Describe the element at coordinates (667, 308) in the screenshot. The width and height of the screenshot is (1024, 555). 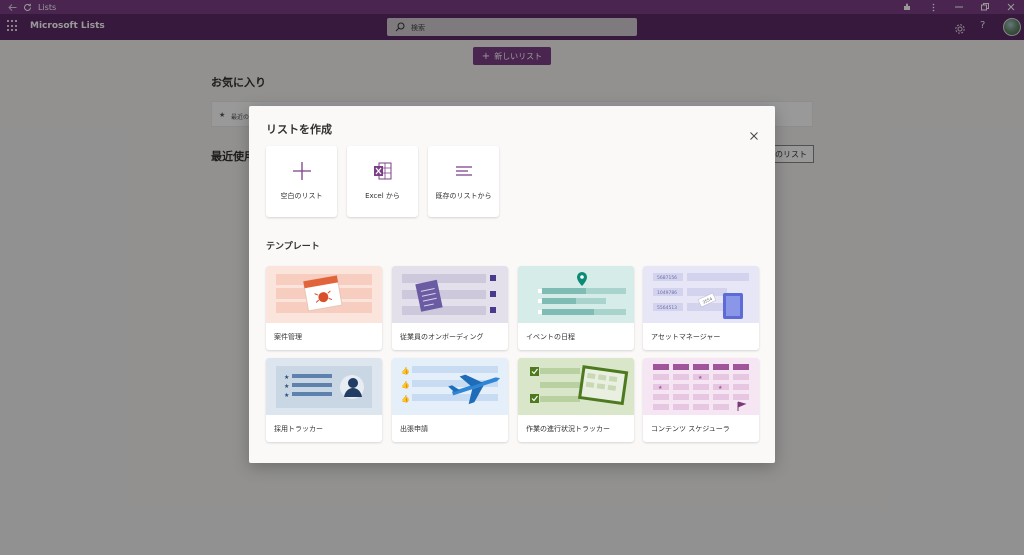
I see `asset-number: 5564513` at that location.